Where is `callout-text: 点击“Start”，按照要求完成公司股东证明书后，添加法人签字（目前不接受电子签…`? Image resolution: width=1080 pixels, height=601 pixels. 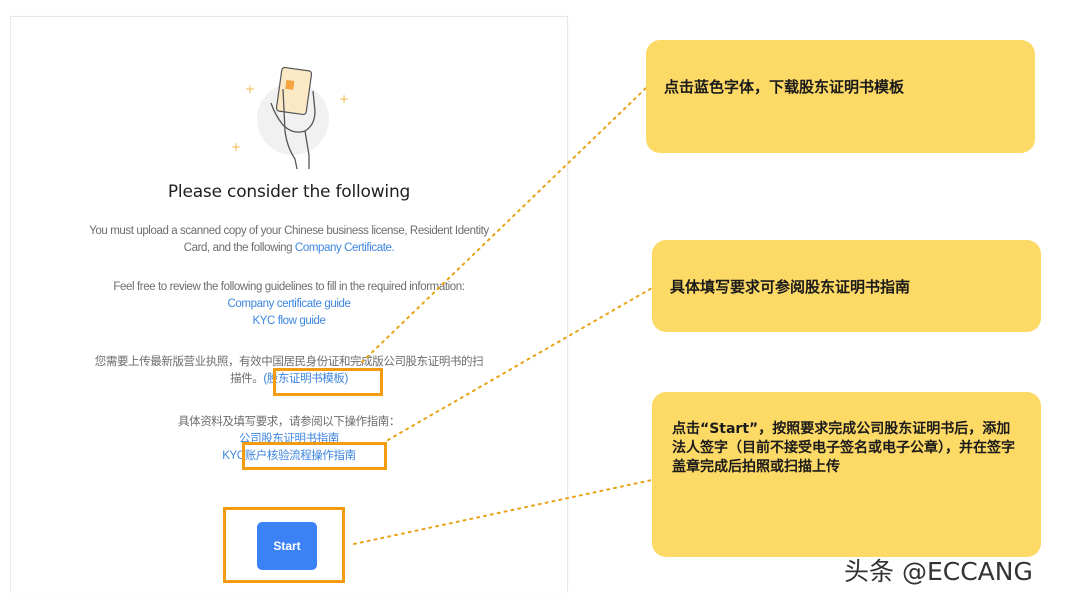 callout-text: 点击“Start”，按照要求完成公司股东证明书后，添加法人签字（目前不接受电子签… is located at coordinates (843, 448).